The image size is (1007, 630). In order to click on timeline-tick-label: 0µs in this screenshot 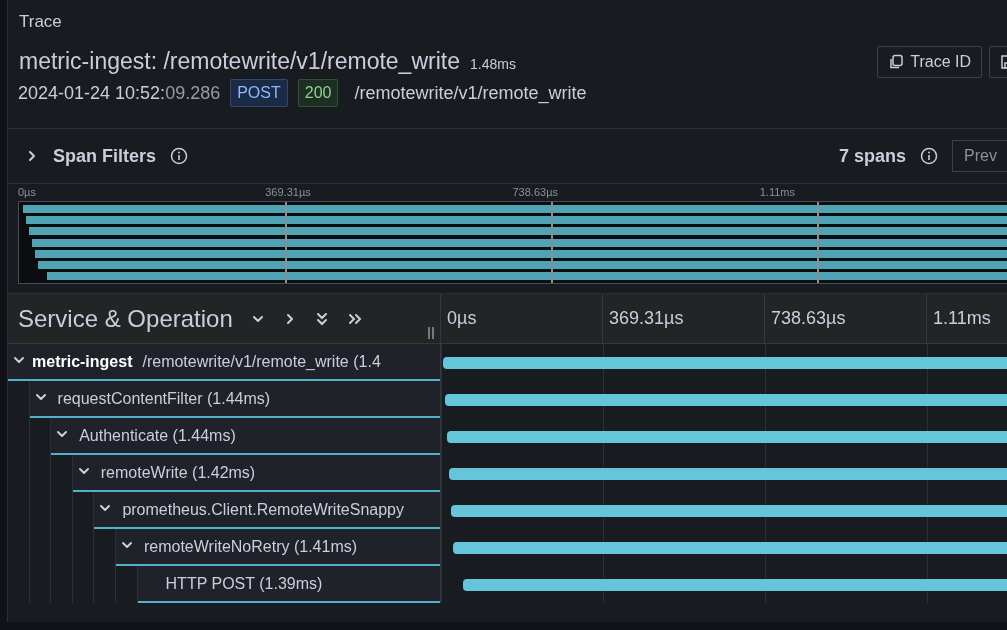, I will do `click(522, 318)`.